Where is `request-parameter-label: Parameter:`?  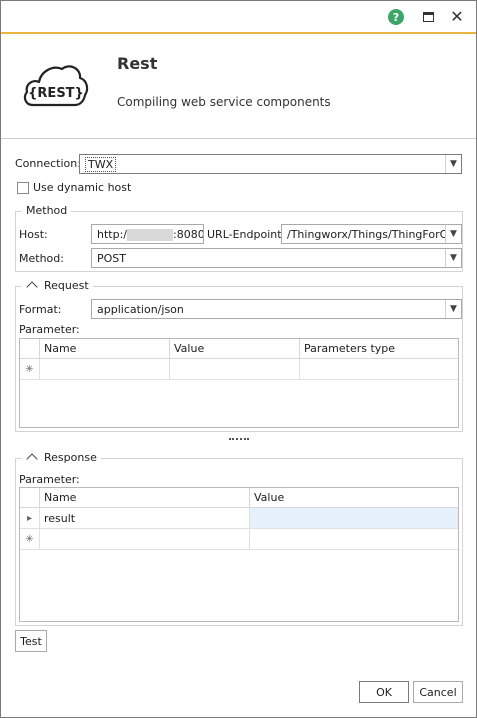
request-parameter-label: Parameter: is located at coordinates (49, 329).